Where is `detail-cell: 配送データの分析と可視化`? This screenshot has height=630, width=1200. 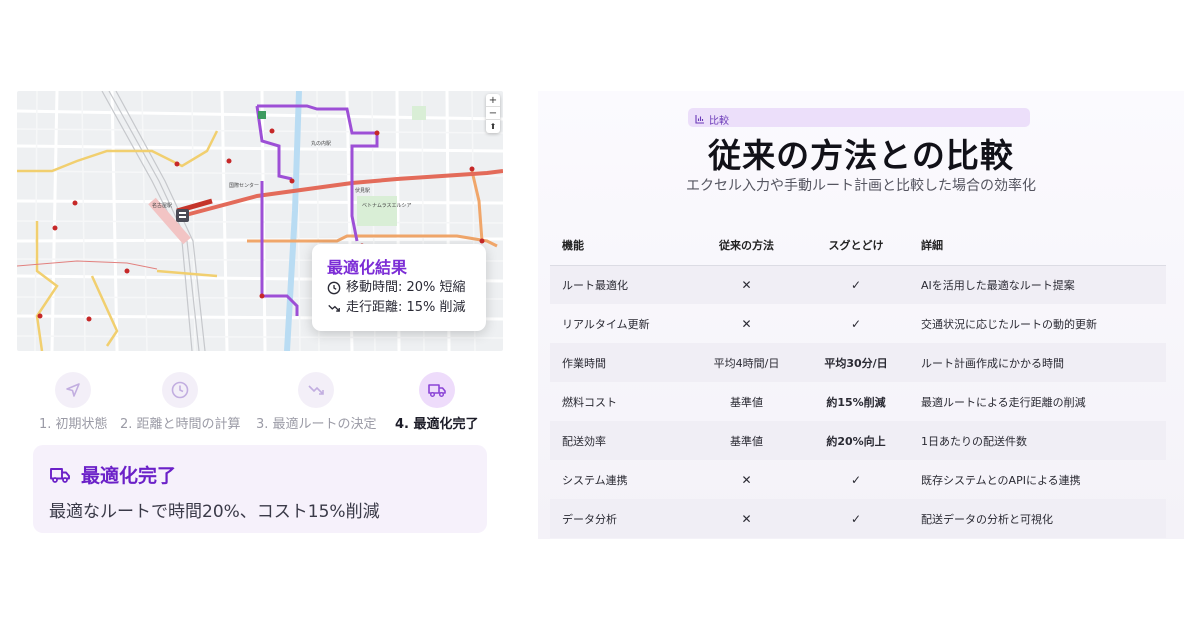
detail-cell: 配送データの分析と可視化 is located at coordinates (1035, 518).